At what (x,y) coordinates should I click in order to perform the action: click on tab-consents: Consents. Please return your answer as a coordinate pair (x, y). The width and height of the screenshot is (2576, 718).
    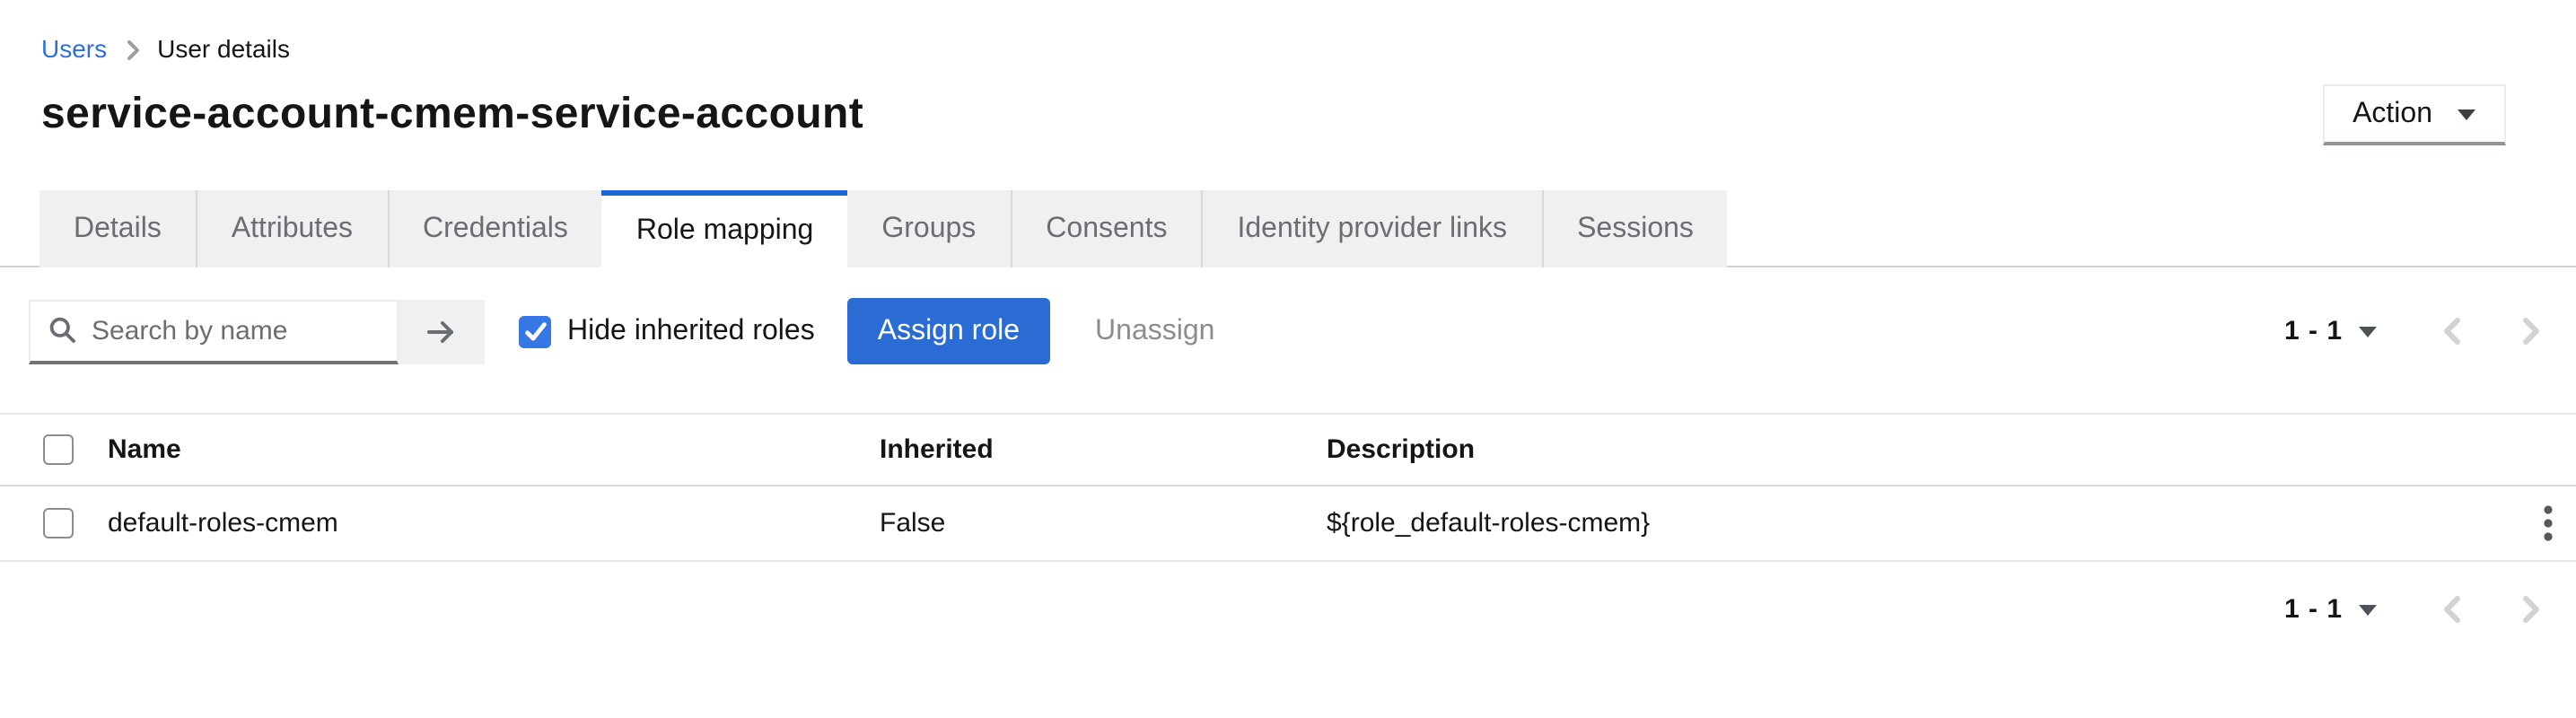
    Looking at the image, I should click on (1106, 228).